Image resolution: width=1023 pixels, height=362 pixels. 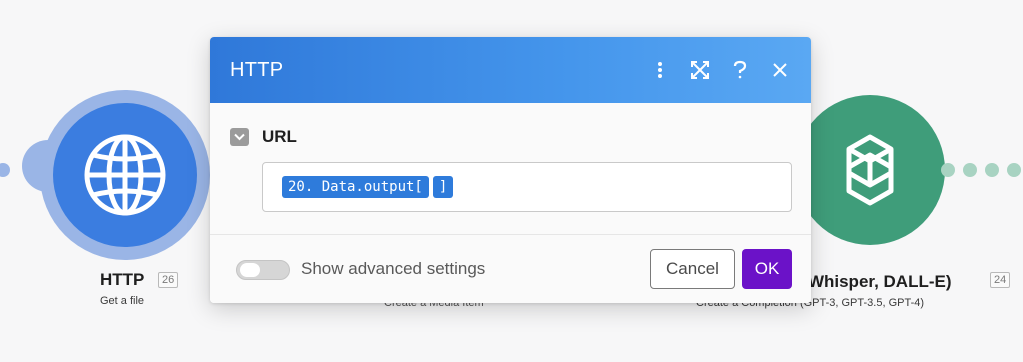 I want to click on http-module-badge: 26, so click(x=168, y=280).